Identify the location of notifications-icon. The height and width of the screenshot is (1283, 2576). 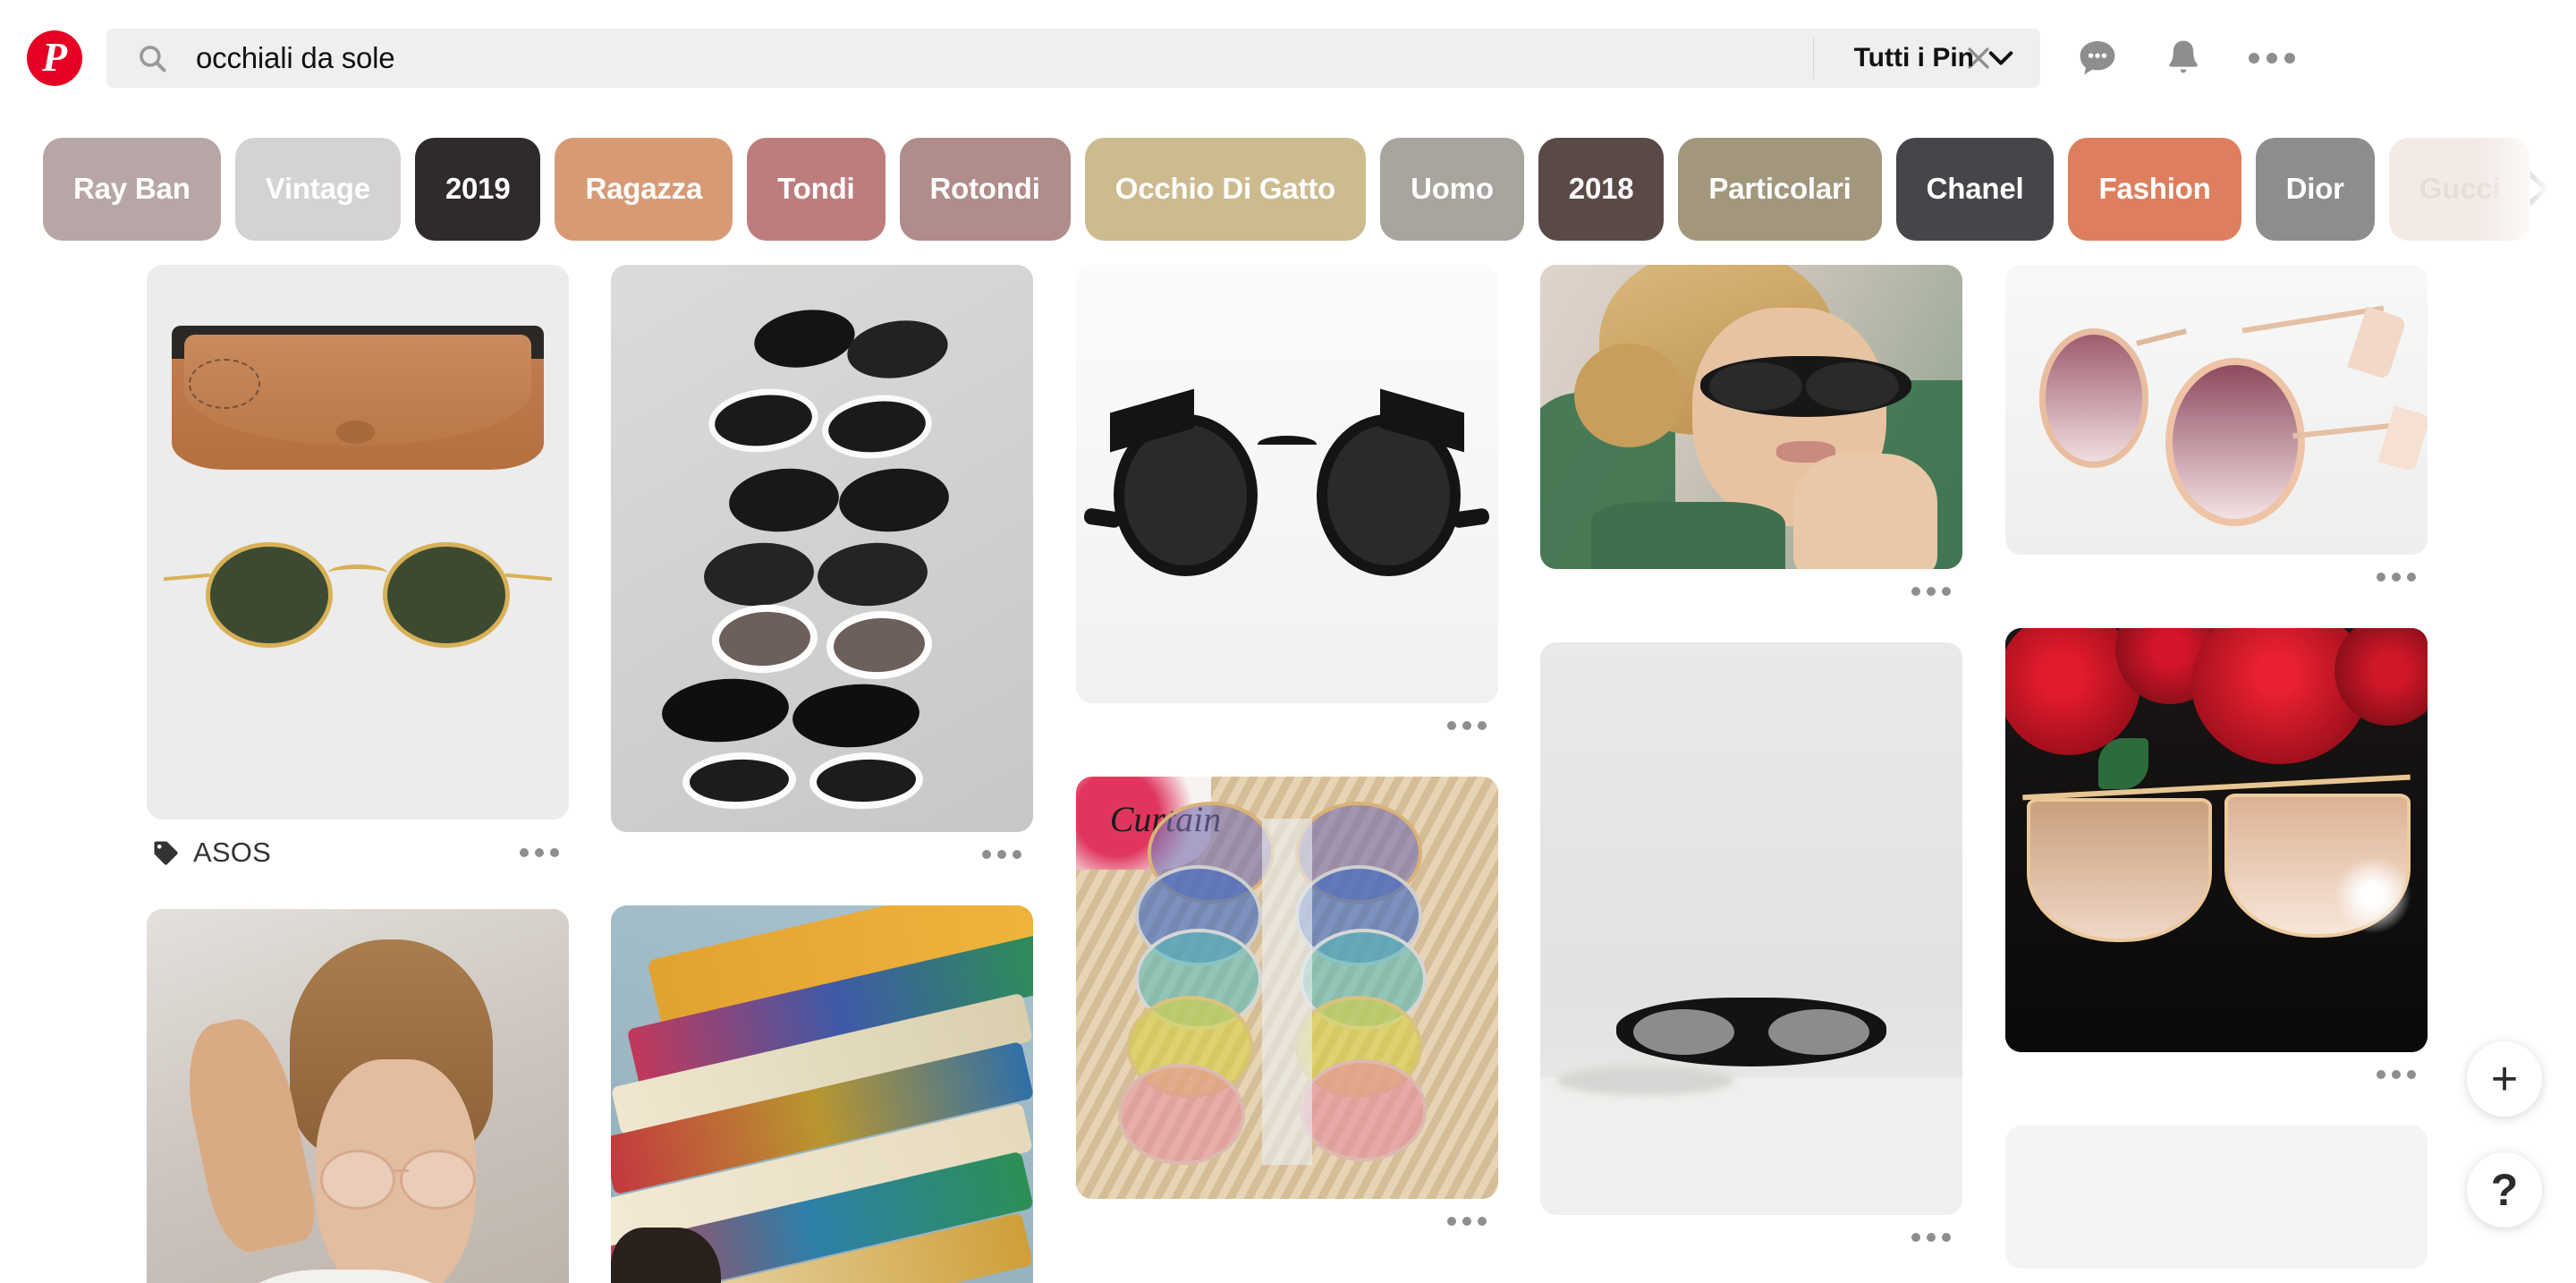
(2183, 58).